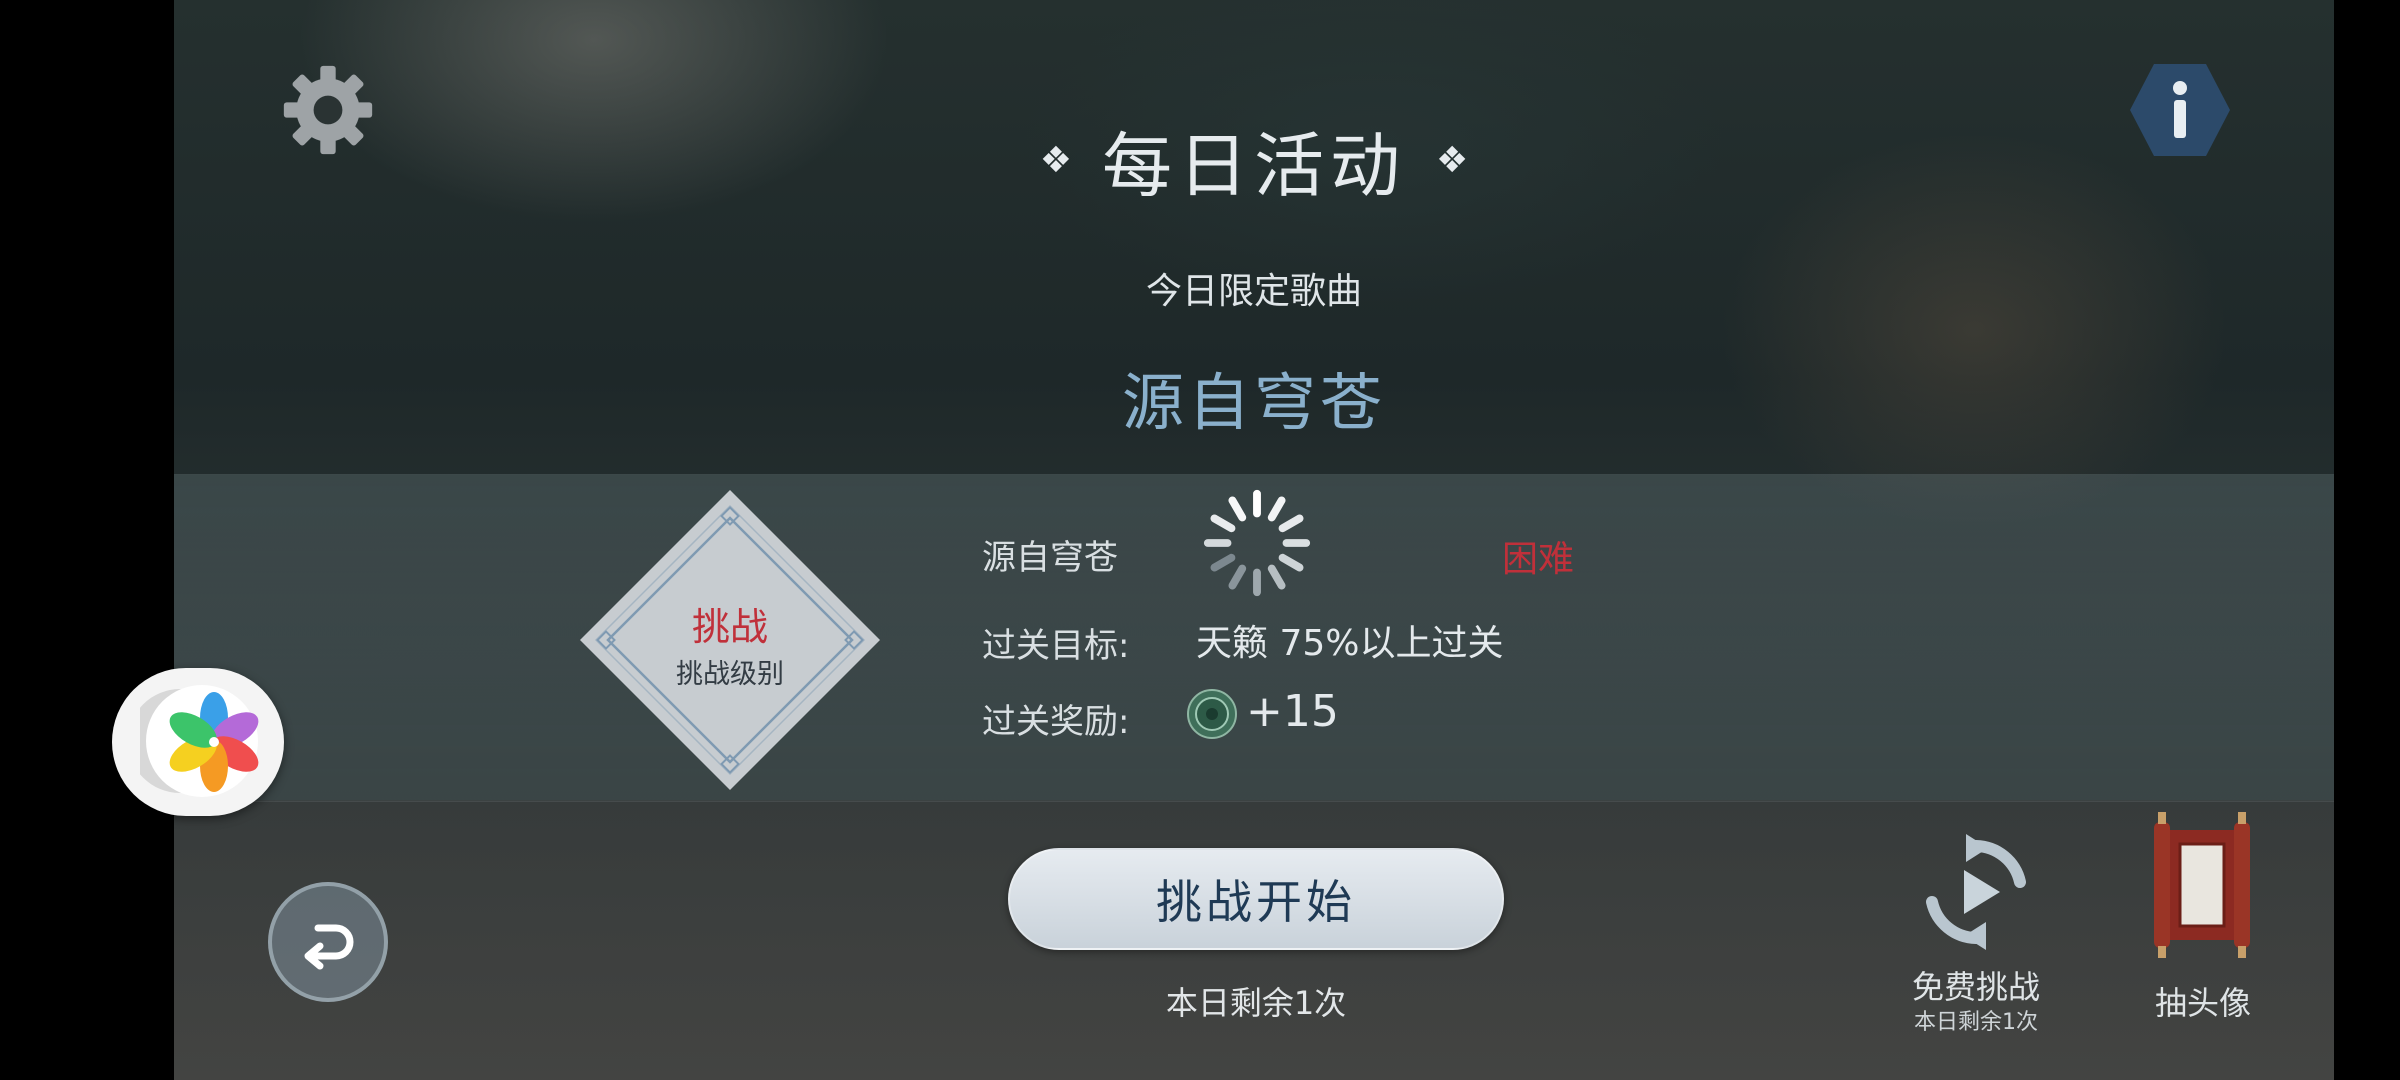 The height and width of the screenshot is (1080, 2400). What do you see at coordinates (1212, 714) in the screenshot?
I see `jade-coin-icon` at bounding box center [1212, 714].